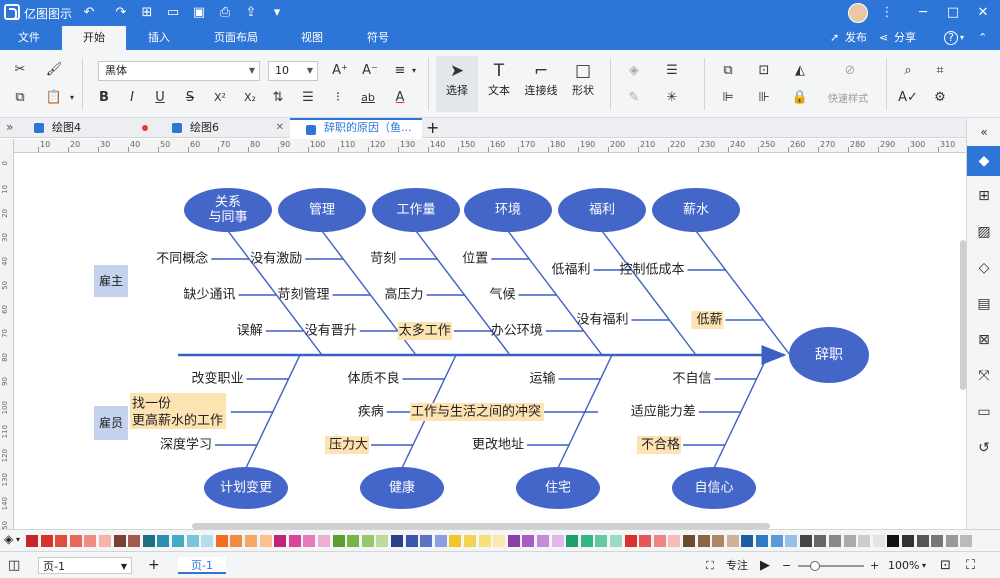  I want to click on share-button: 分享, so click(905, 38).